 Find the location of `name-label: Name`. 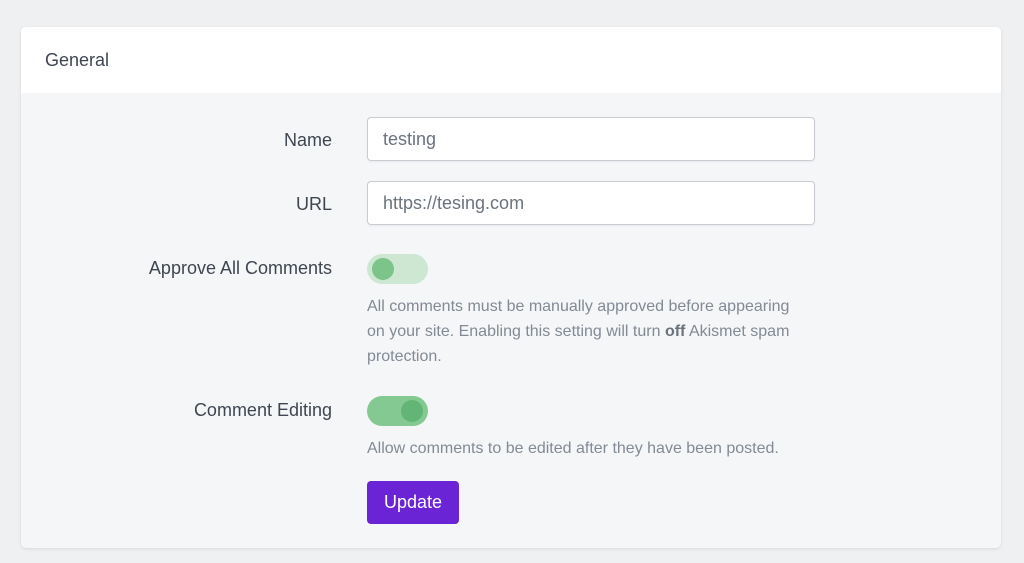

name-label: Name is located at coordinates (307, 140).